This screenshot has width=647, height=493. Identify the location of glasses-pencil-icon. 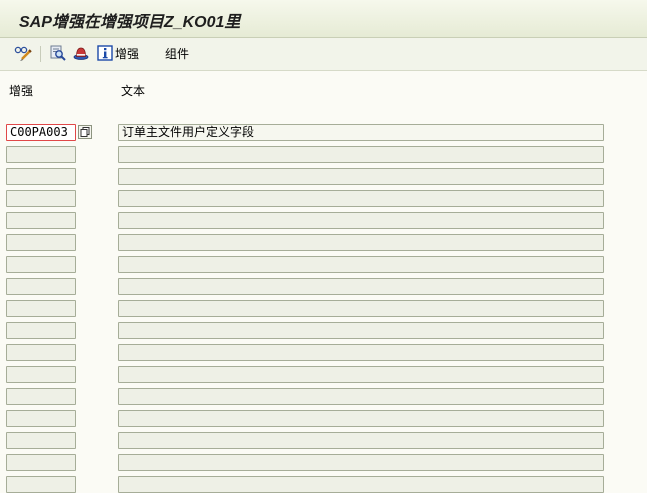
(23, 53).